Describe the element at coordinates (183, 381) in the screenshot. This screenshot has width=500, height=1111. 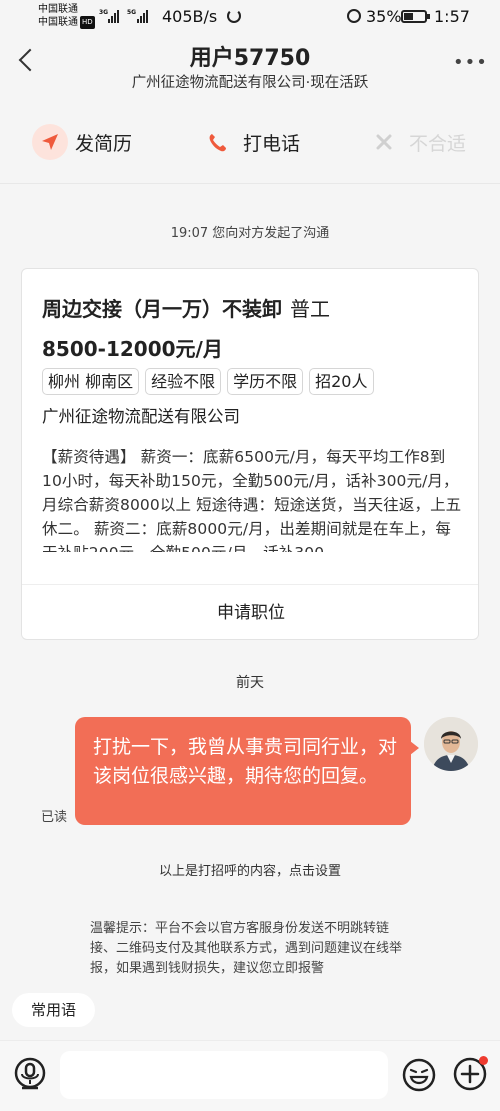
I see `job-tag: 经验不限` at that location.